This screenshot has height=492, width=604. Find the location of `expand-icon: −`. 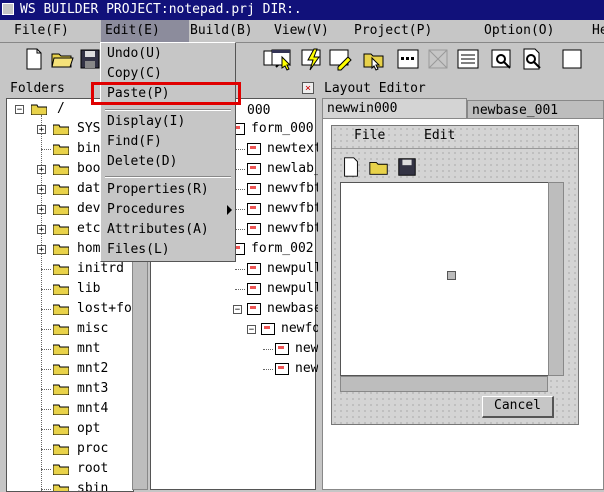

expand-icon: − is located at coordinates (19, 110).